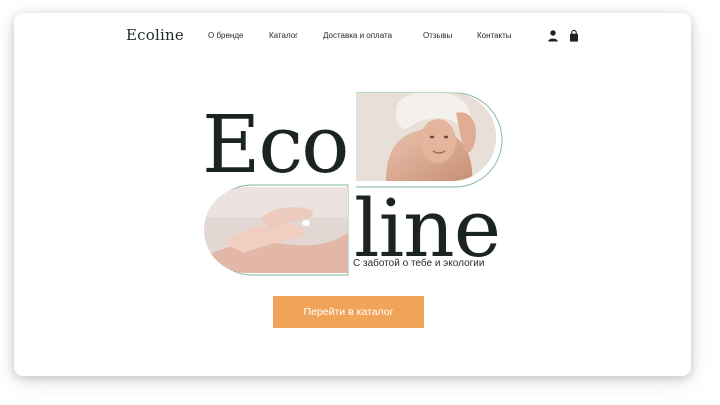 This screenshot has height=405, width=720. I want to click on hero-title-bottom: line, so click(427, 228).